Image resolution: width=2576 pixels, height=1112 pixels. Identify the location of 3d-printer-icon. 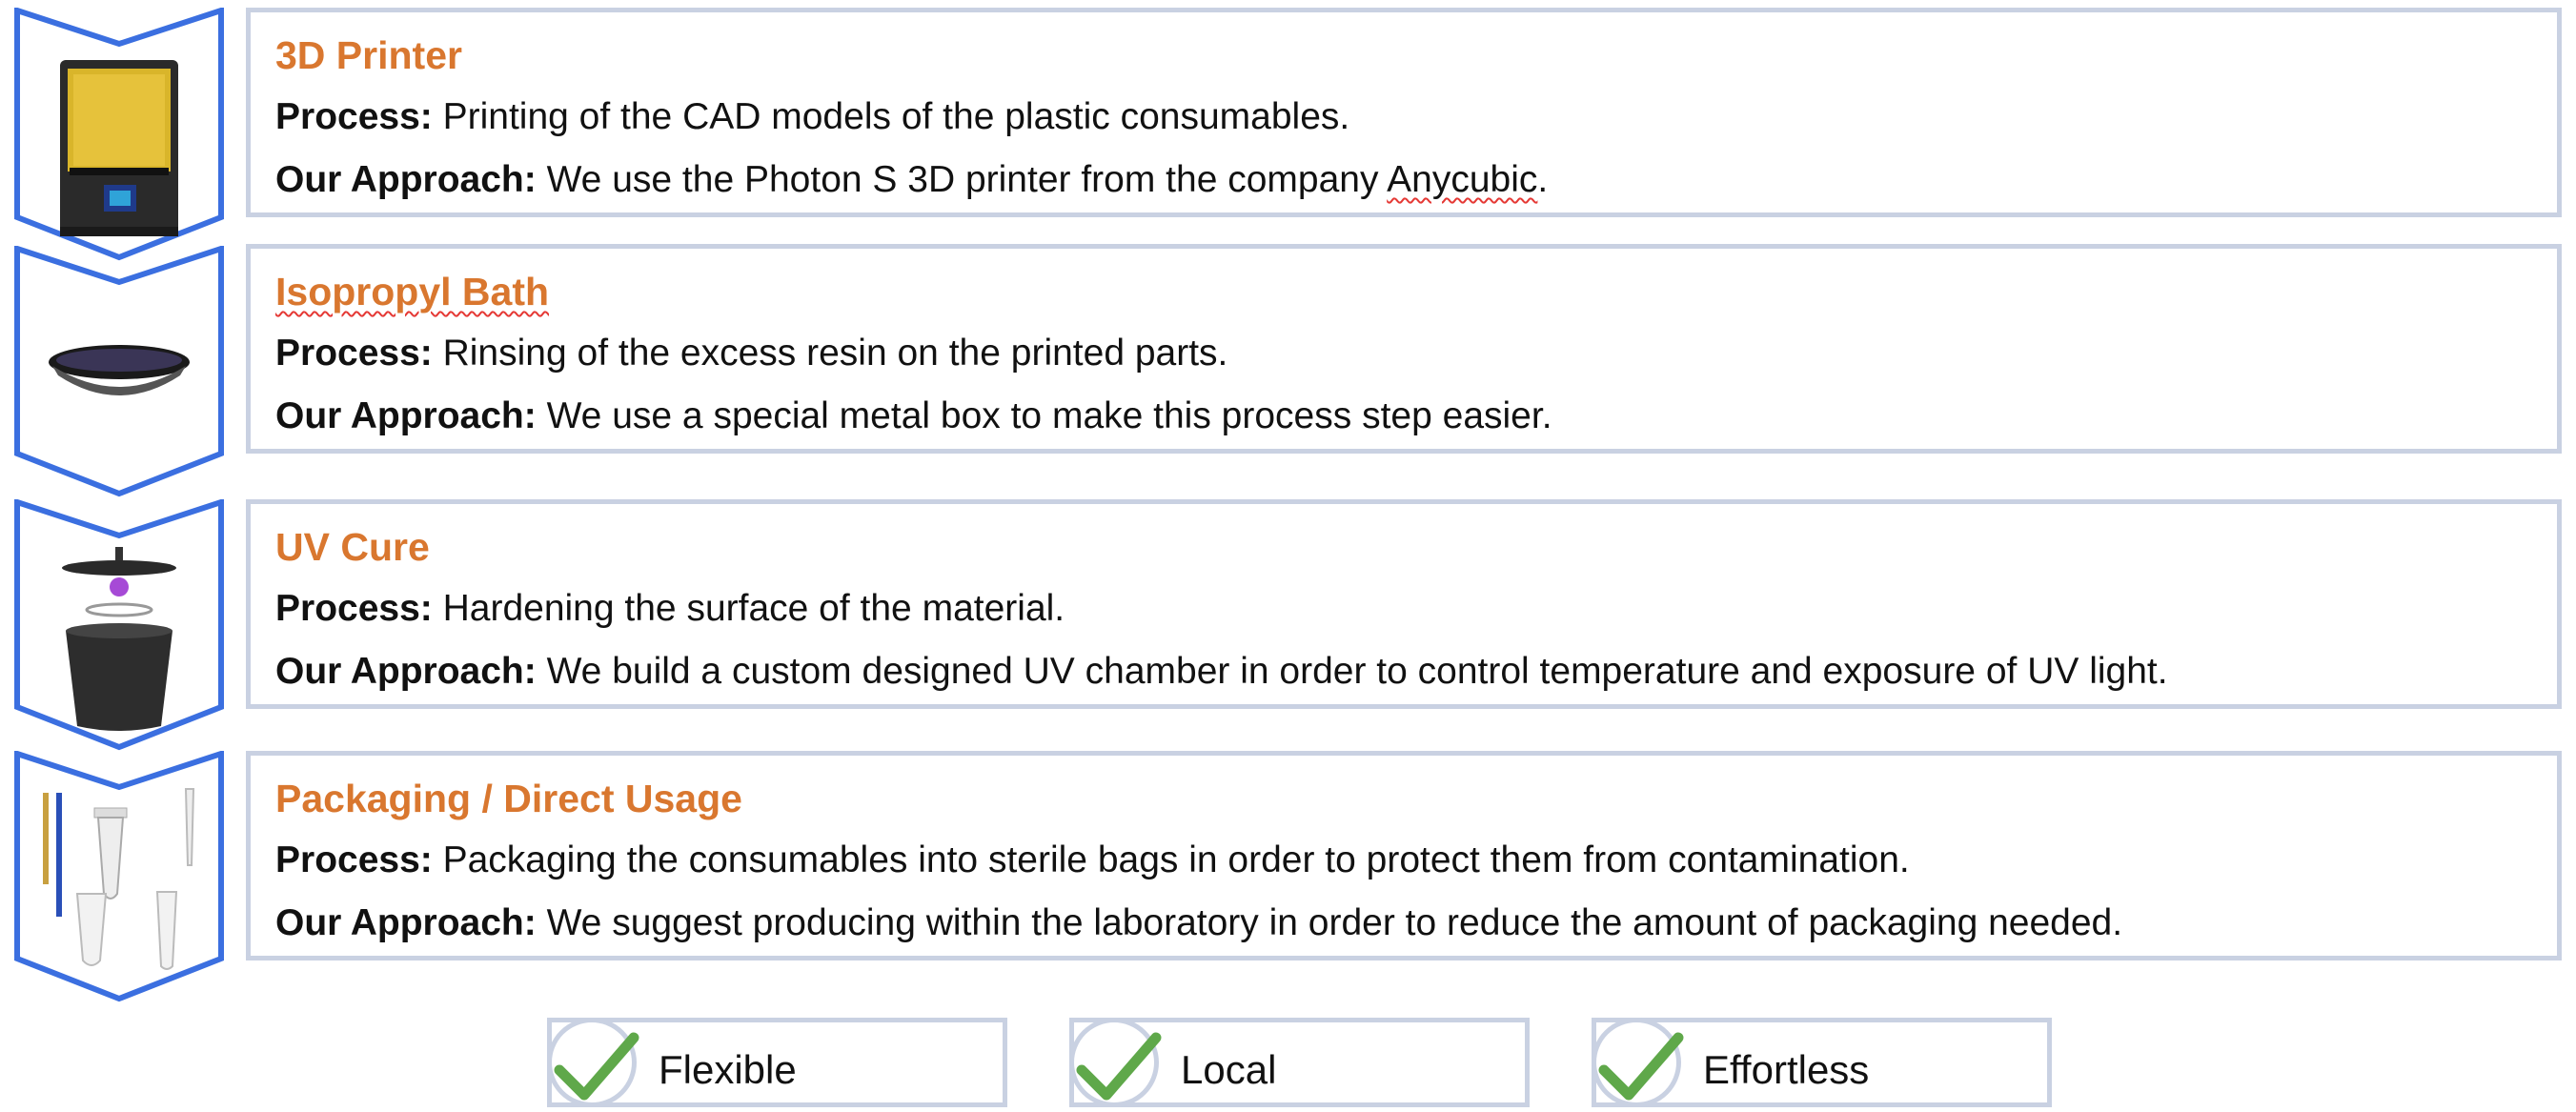
(119, 148).